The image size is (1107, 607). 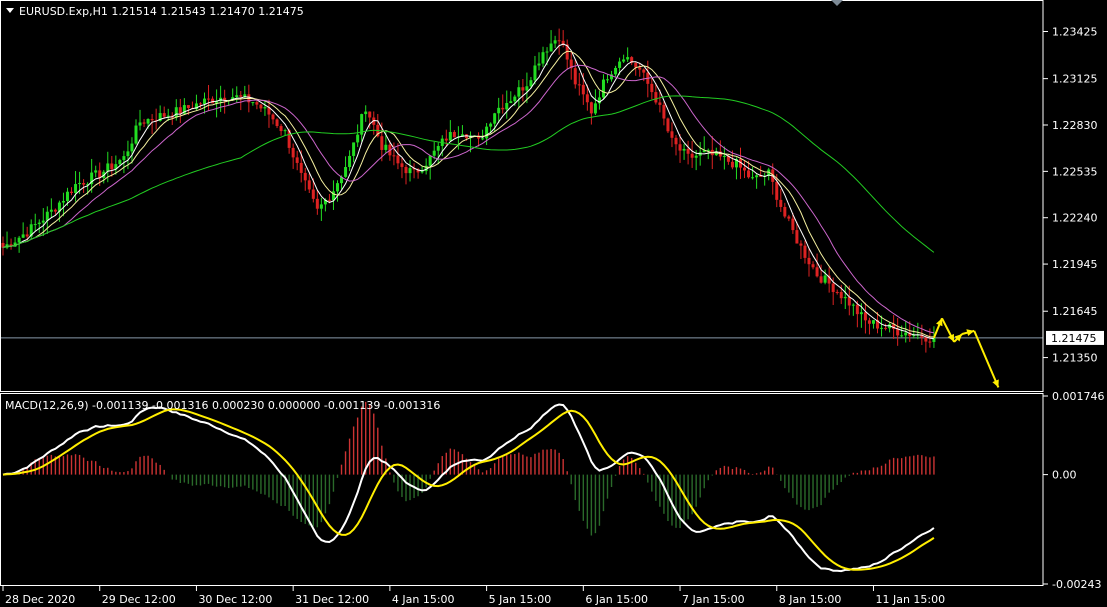 What do you see at coordinates (1074, 338) in the screenshot?
I see `current-price-label: 1.21475` at bounding box center [1074, 338].